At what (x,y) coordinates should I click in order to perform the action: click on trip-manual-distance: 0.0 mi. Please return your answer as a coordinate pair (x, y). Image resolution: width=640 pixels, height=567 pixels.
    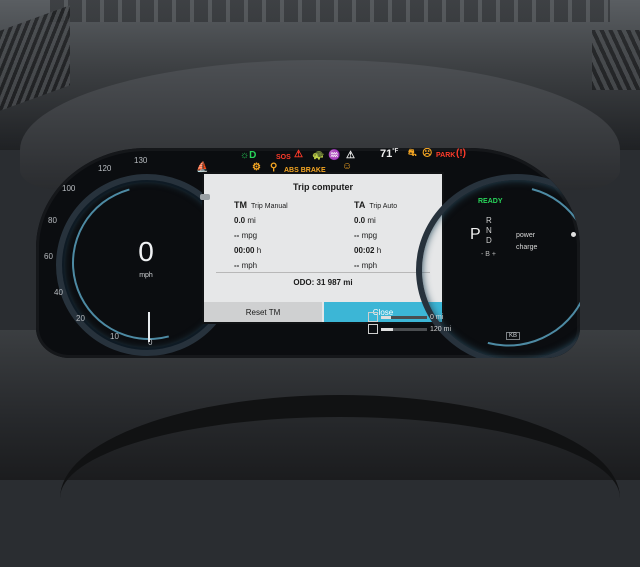
    Looking at the image, I should click on (245, 220).